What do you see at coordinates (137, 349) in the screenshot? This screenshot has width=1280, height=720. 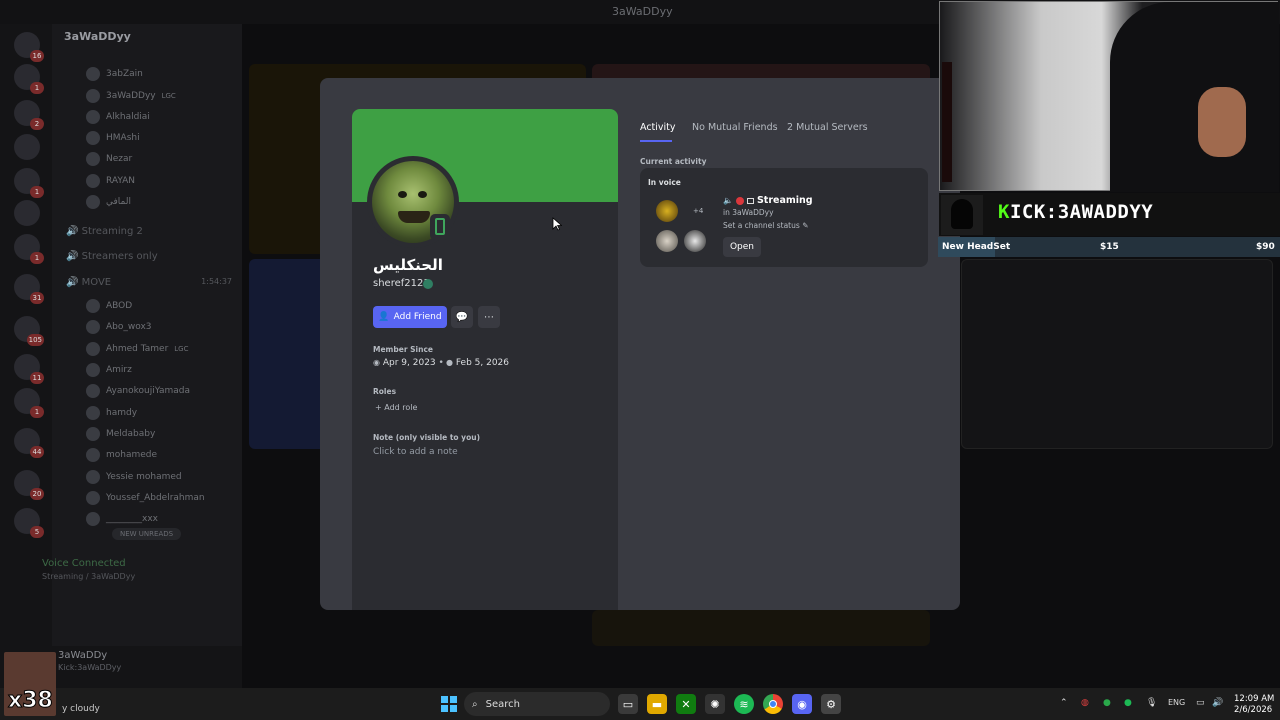 I see `list-item: Ahmed Tamer LGC` at bounding box center [137, 349].